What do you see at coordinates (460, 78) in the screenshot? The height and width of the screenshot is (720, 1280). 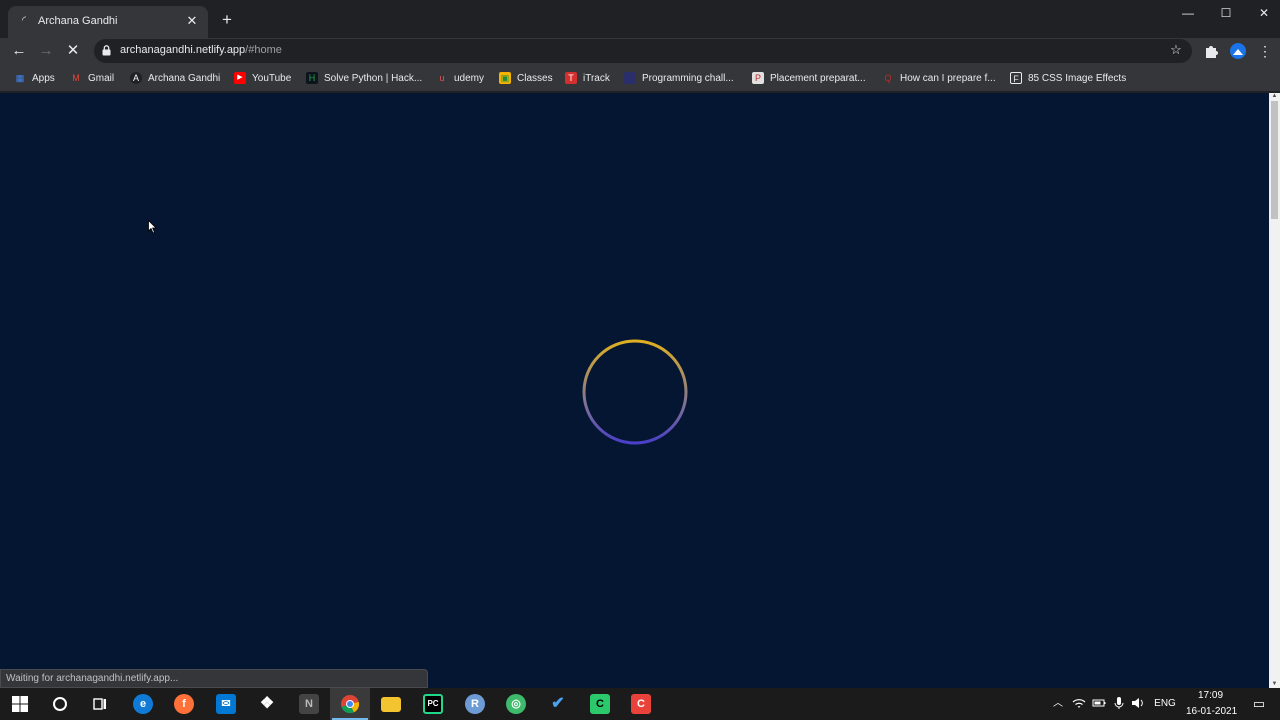 I see `bookmark-udemy: u udemy` at bounding box center [460, 78].